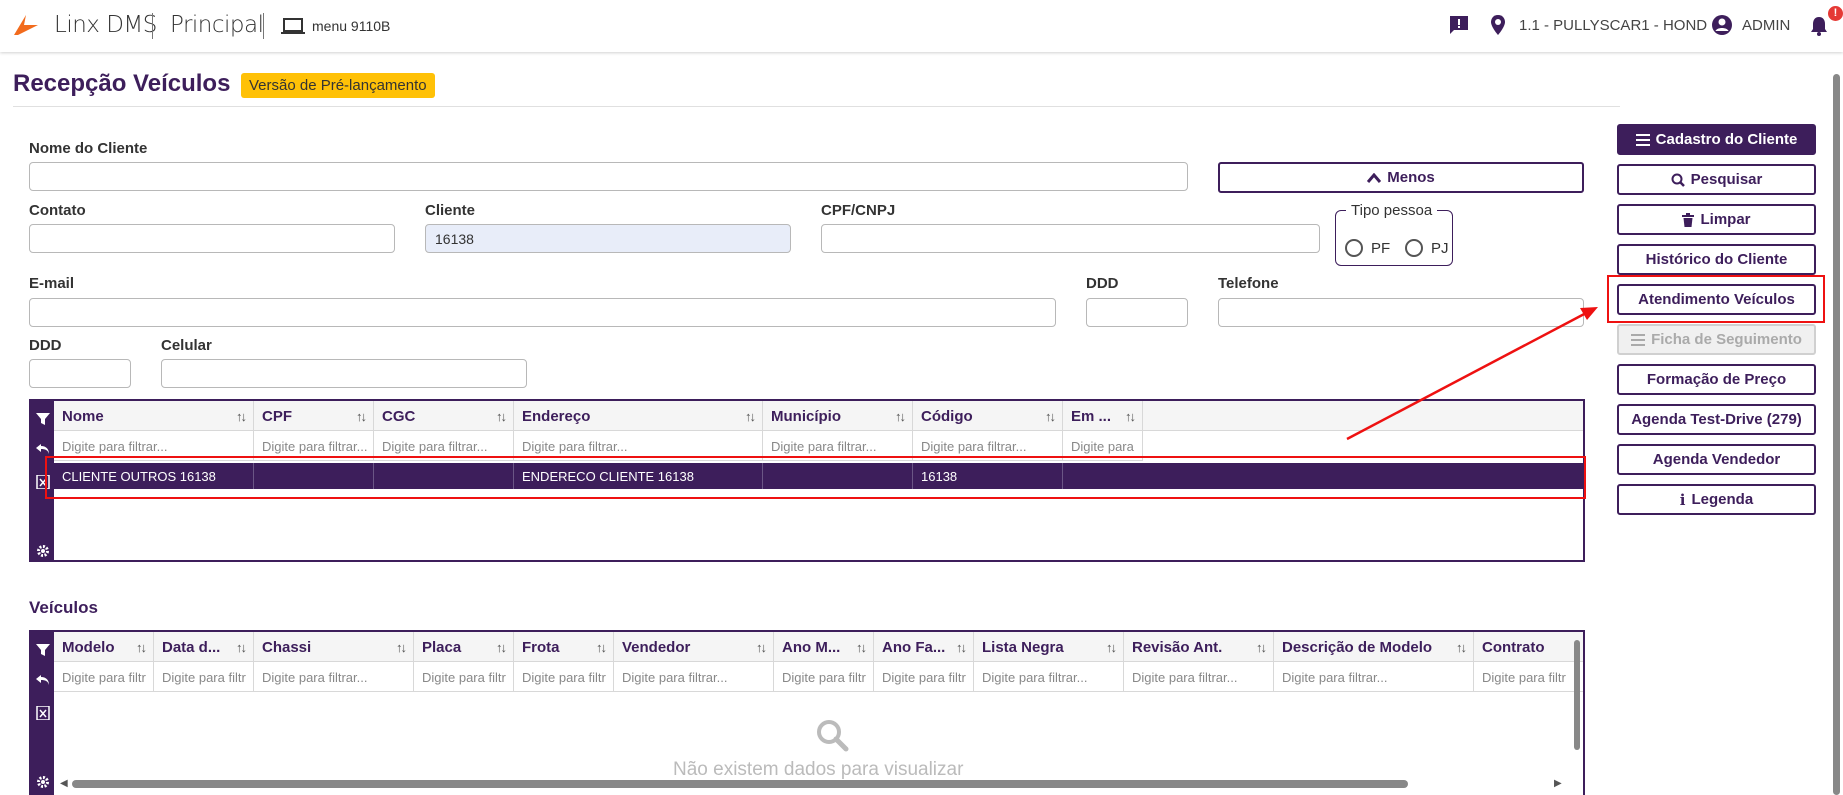 Image resolution: width=1843 pixels, height=795 pixels. Describe the element at coordinates (444, 416) in the screenshot. I see `column-cgc: CGC ↑↓` at that location.